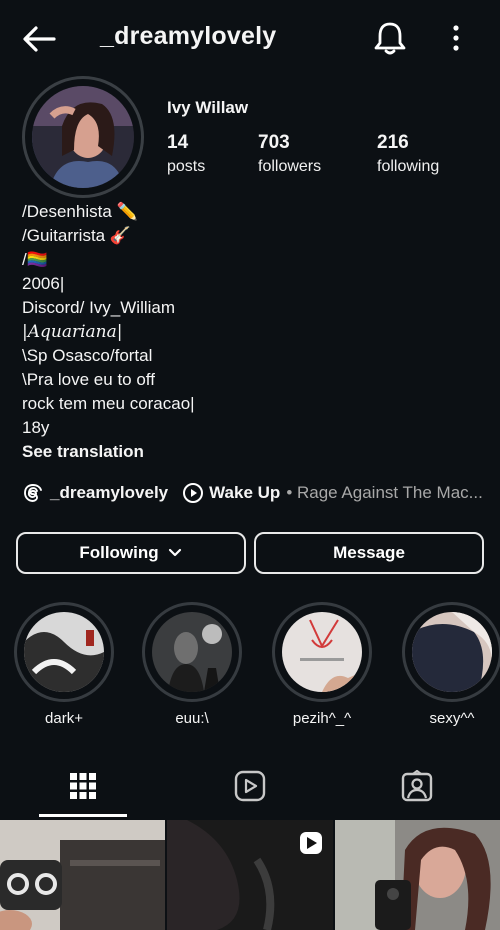 This screenshot has height=930, width=500. Describe the element at coordinates (87, 355) in the screenshot. I see `bio-line: \Sp Osasco/fortal` at that location.